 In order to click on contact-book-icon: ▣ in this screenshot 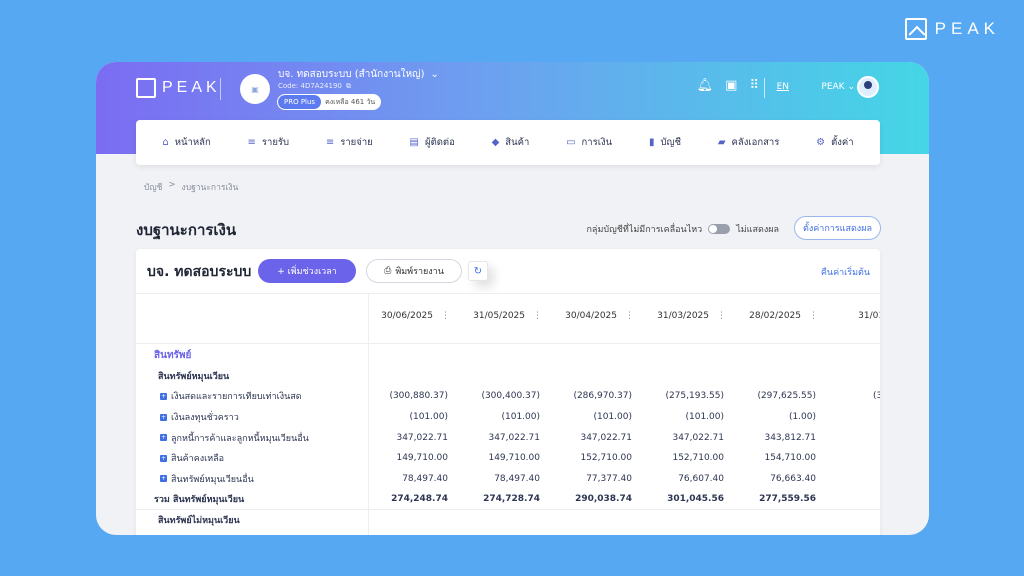, I will do `click(731, 85)`.